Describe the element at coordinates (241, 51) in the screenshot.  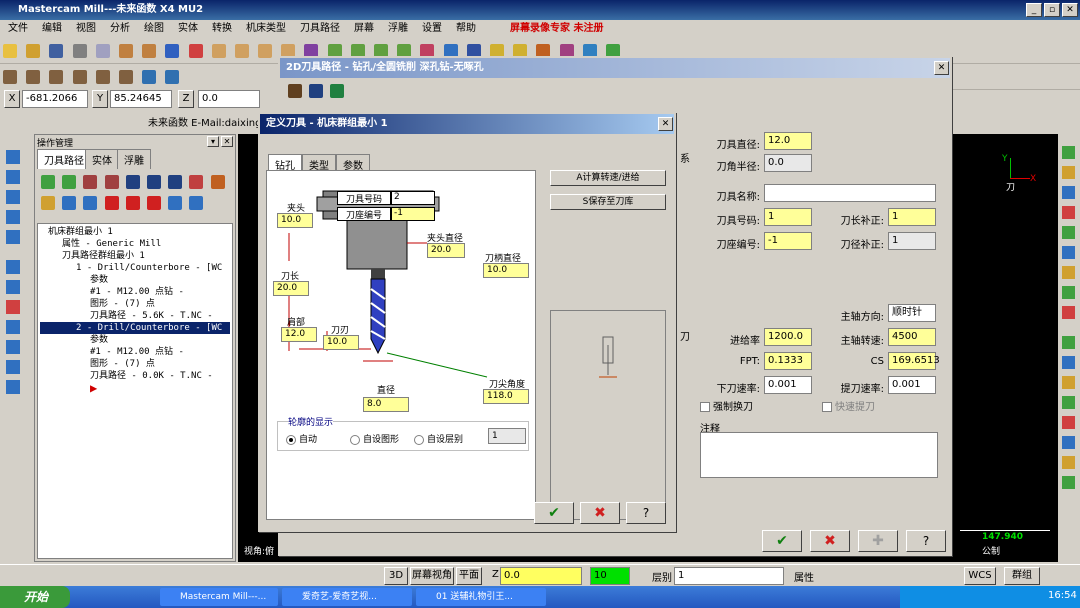
I see `zoom-window-icon` at that location.